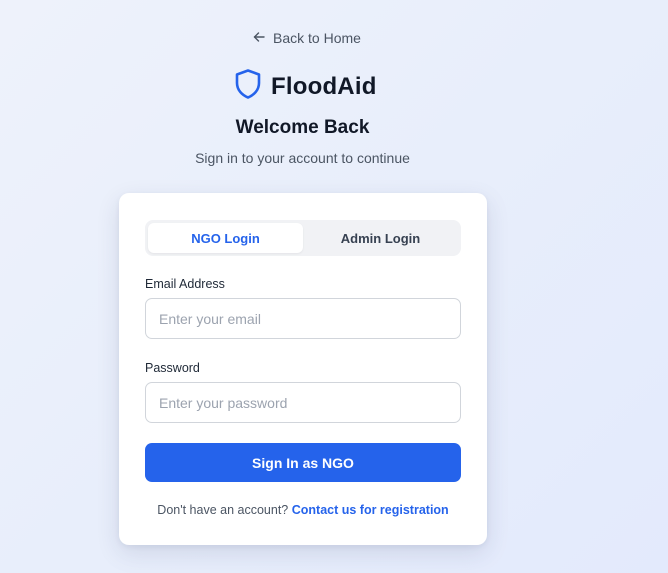 The width and height of the screenshot is (668, 573). What do you see at coordinates (302, 127) in the screenshot?
I see `page-title: Welcome Back` at bounding box center [302, 127].